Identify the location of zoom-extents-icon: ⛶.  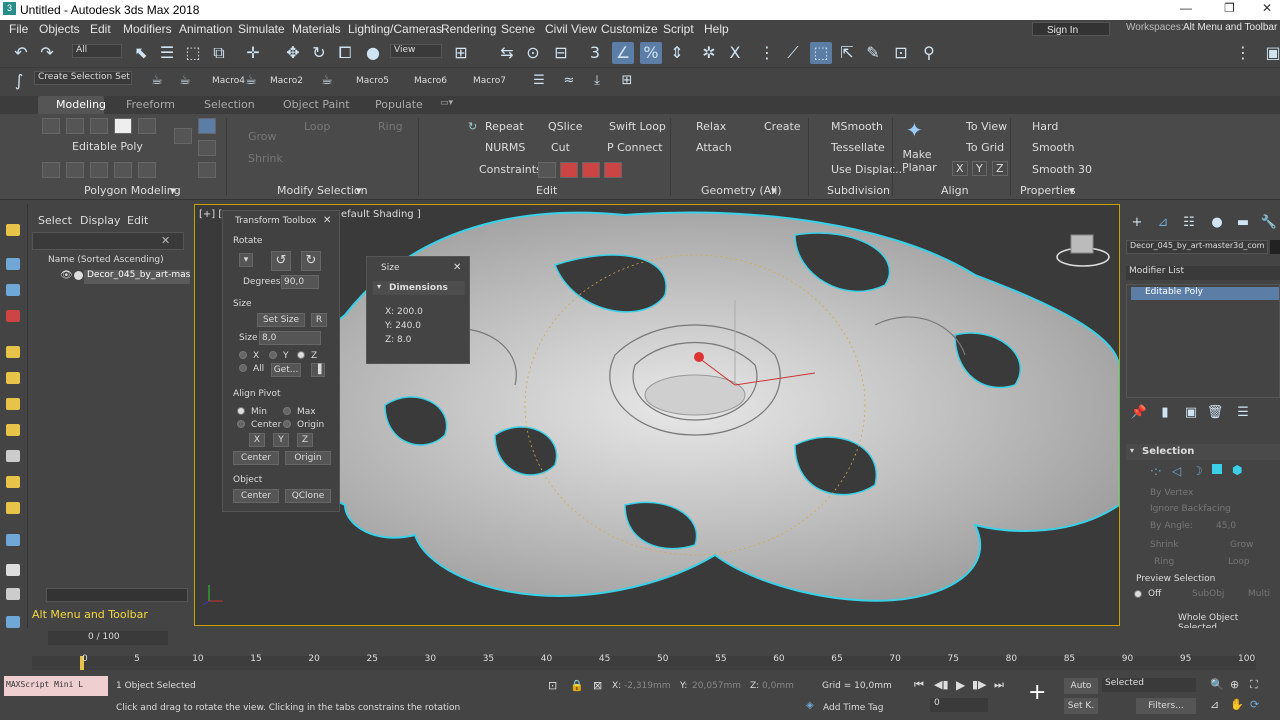
(1254, 685).